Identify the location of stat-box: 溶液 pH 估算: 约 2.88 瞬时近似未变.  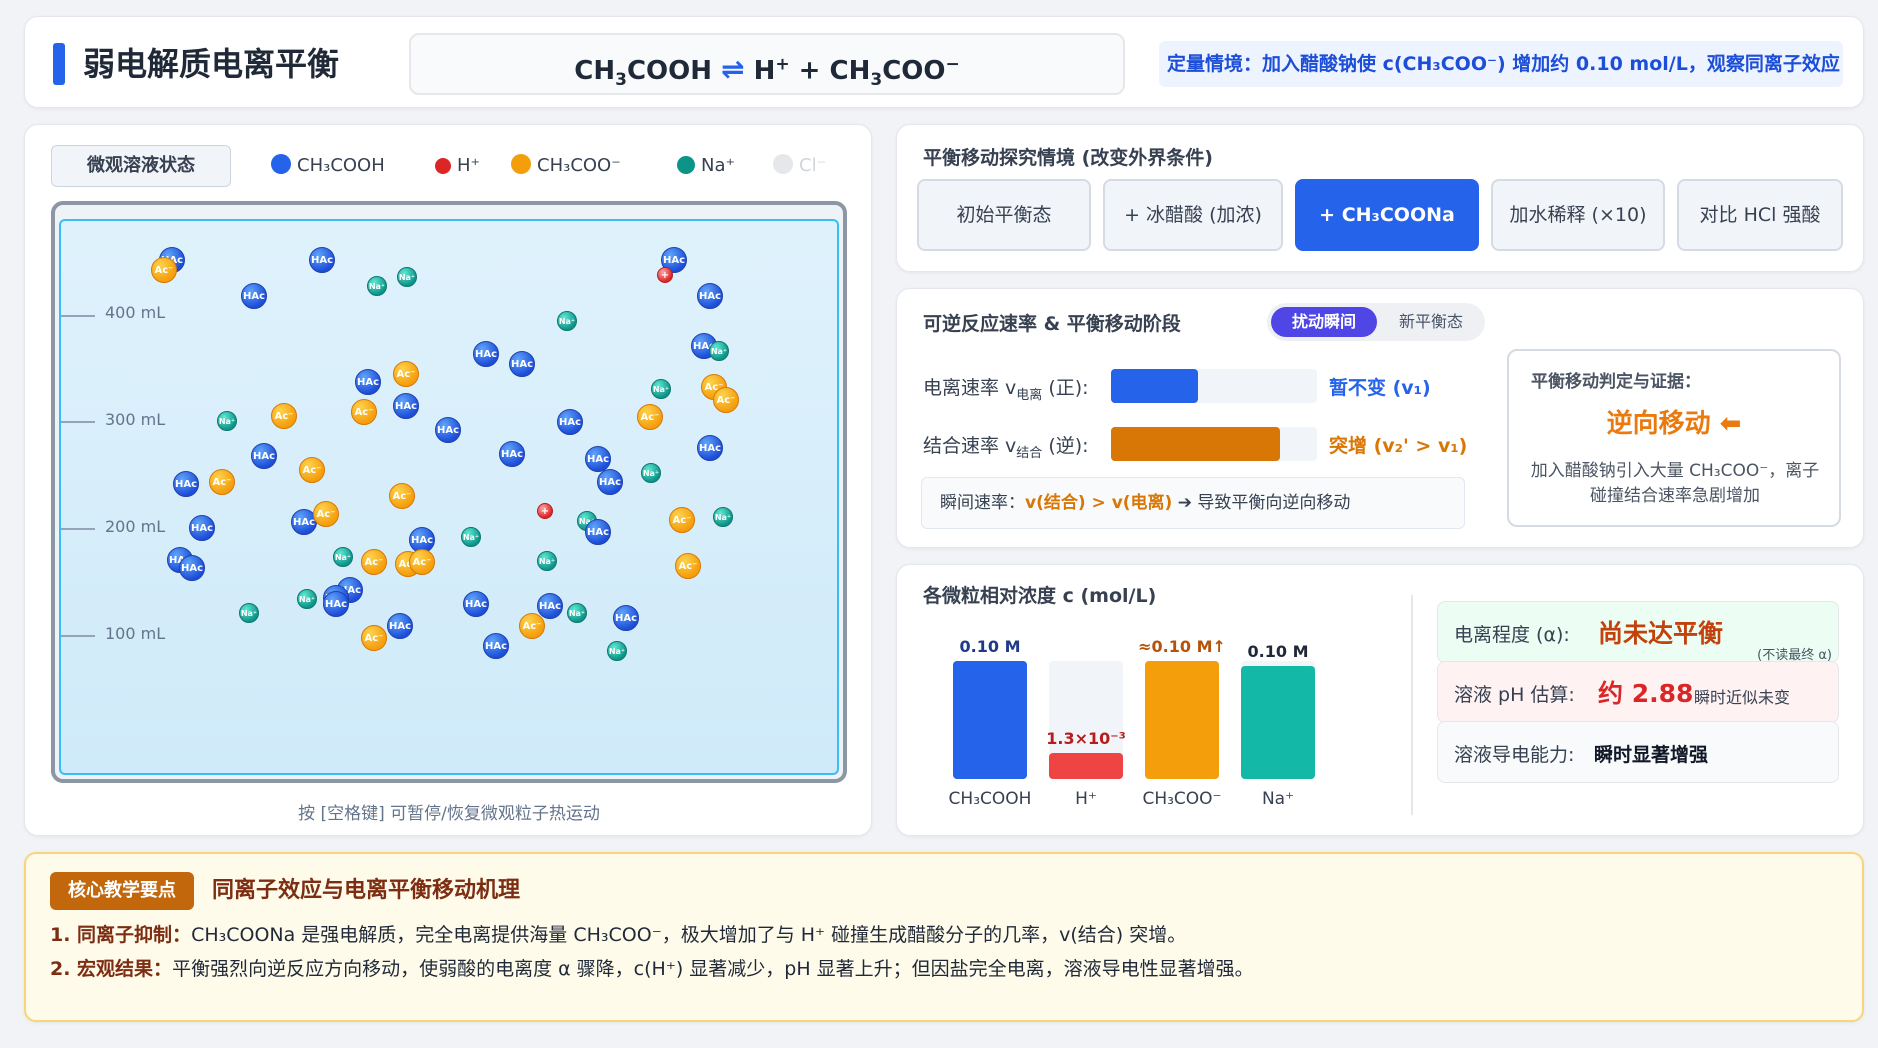
(1638, 692).